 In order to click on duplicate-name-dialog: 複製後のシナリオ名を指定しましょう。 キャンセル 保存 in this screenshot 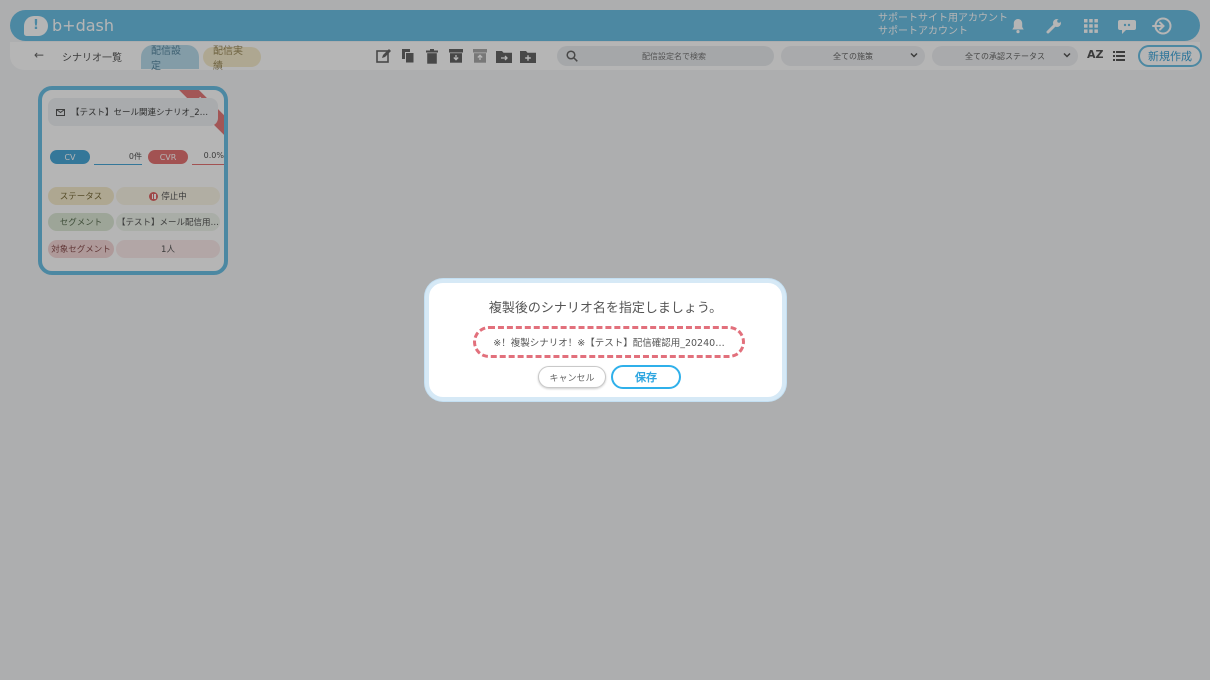, I will do `click(605, 340)`.